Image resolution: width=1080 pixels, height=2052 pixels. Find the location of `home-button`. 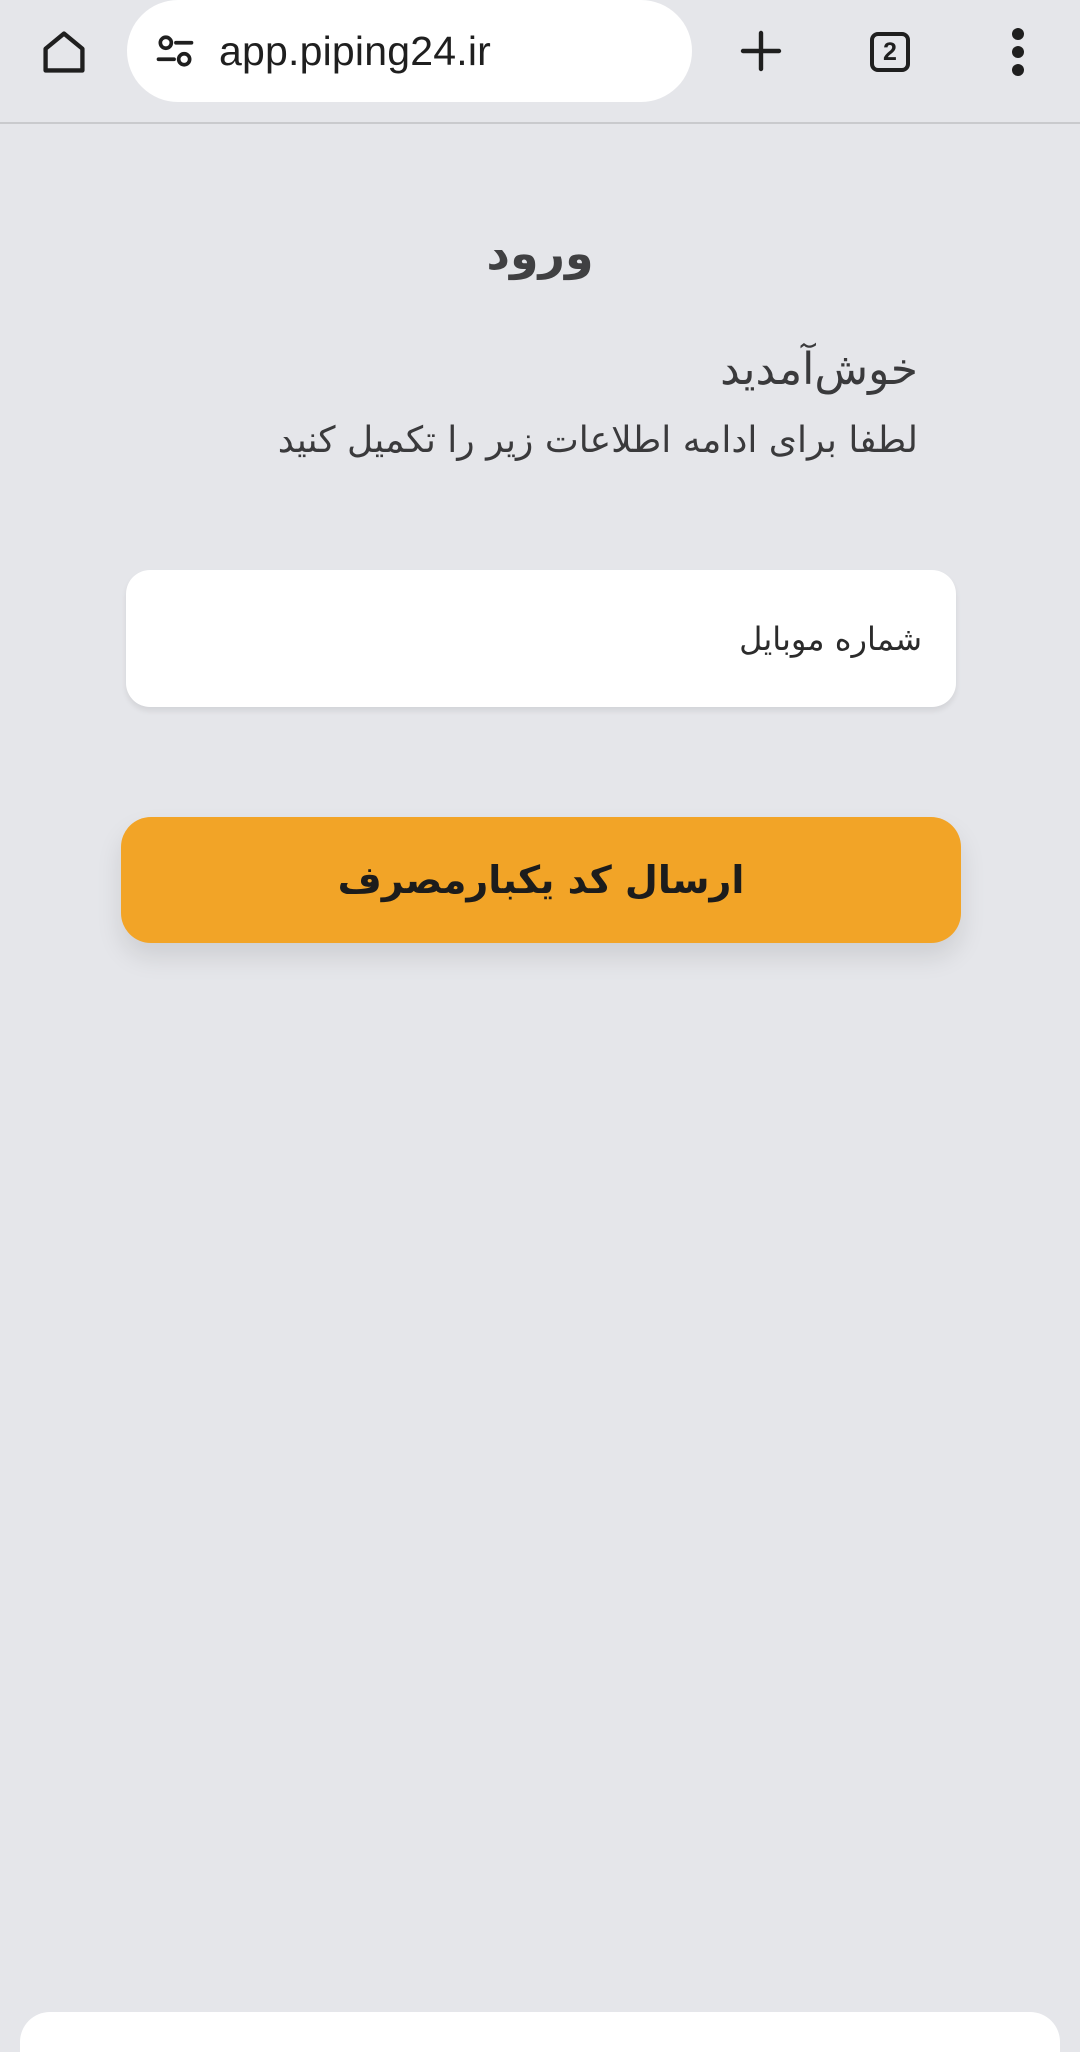

home-button is located at coordinates (64, 52).